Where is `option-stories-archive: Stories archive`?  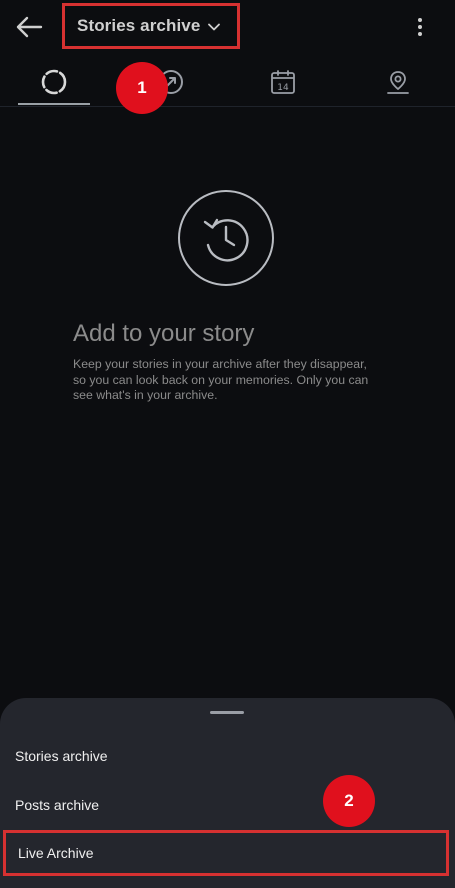 option-stories-archive: Stories archive is located at coordinates (227, 756).